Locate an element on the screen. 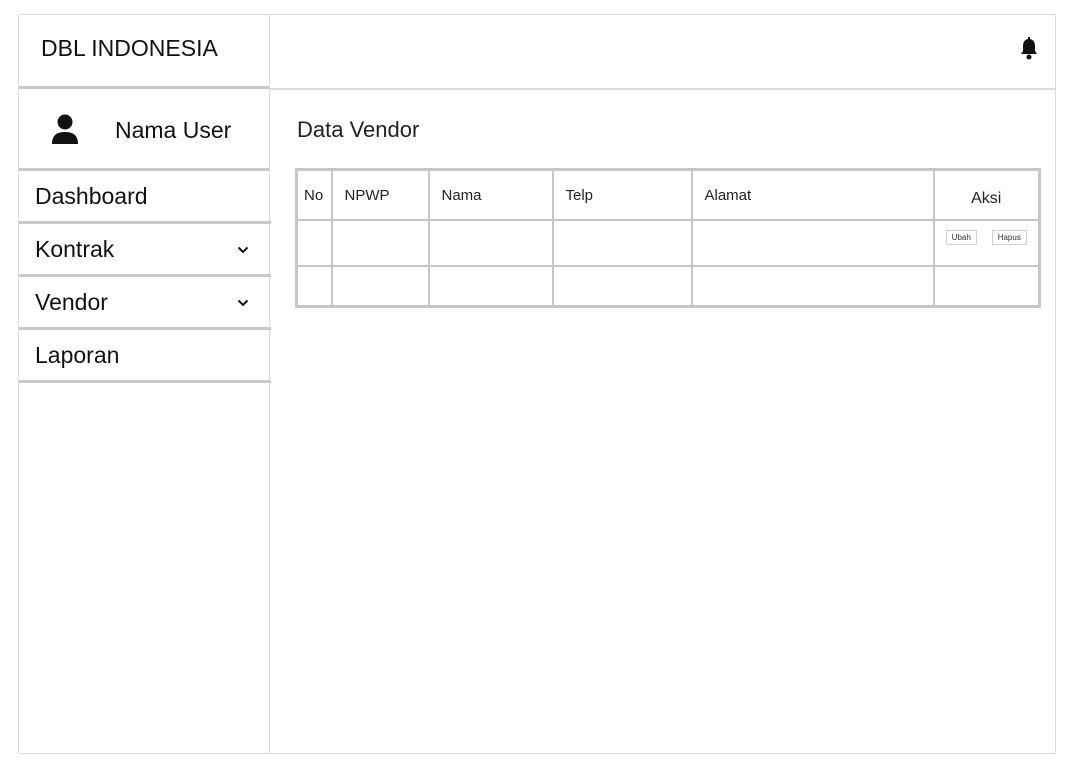  column-header-alamat: Alamat is located at coordinates (812, 194).